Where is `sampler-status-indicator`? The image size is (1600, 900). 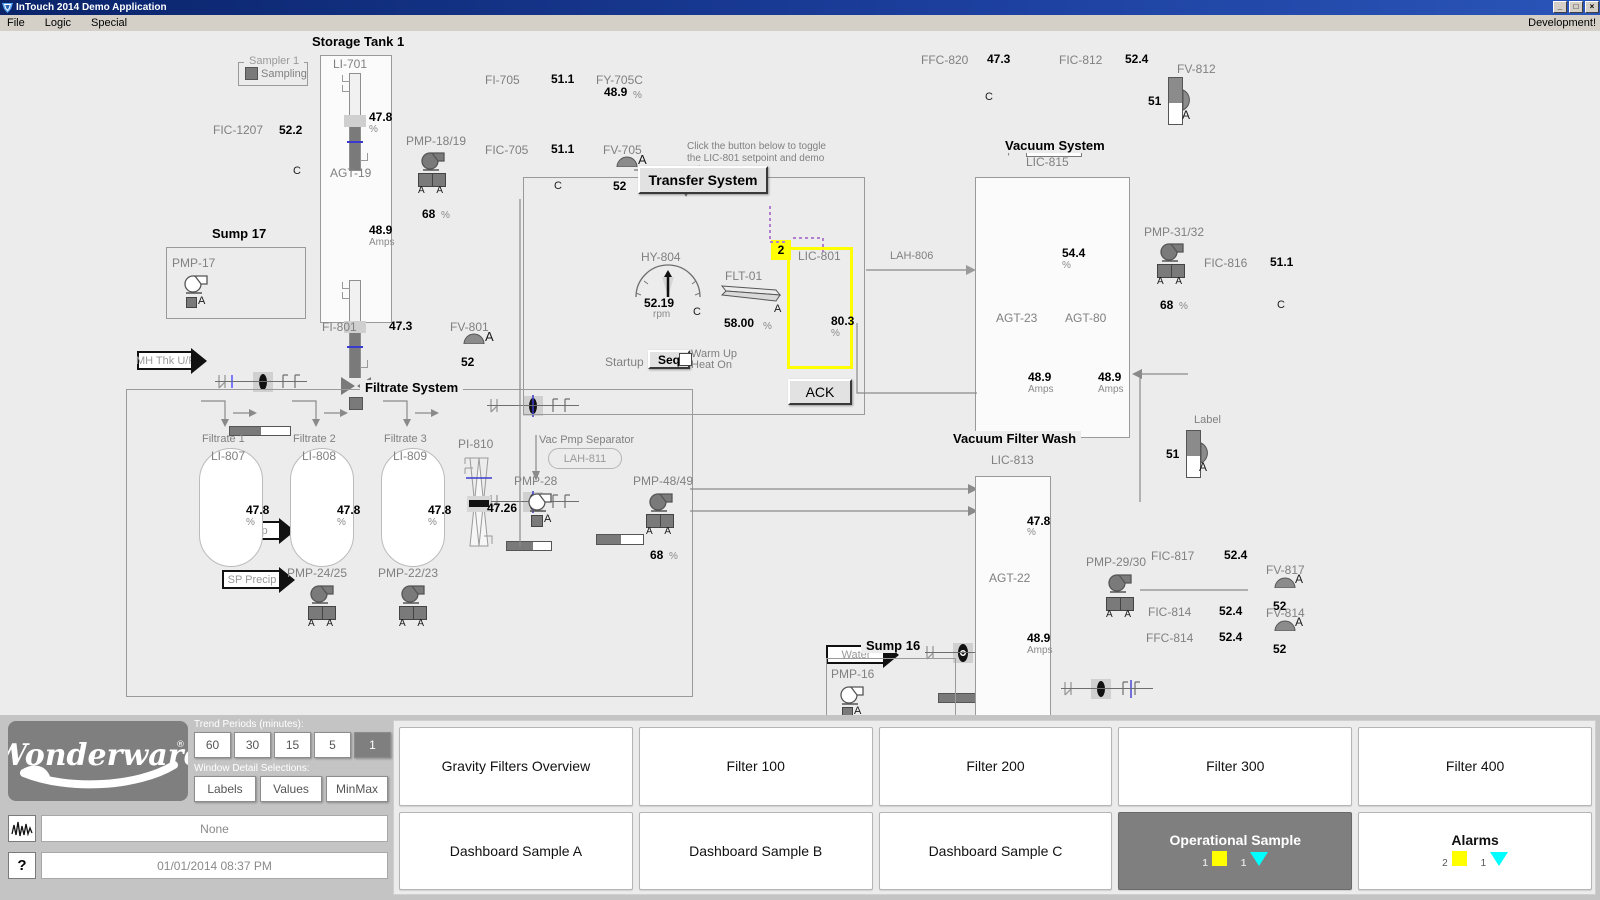 sampler-status-indicator is located at coordinates (251, 73).